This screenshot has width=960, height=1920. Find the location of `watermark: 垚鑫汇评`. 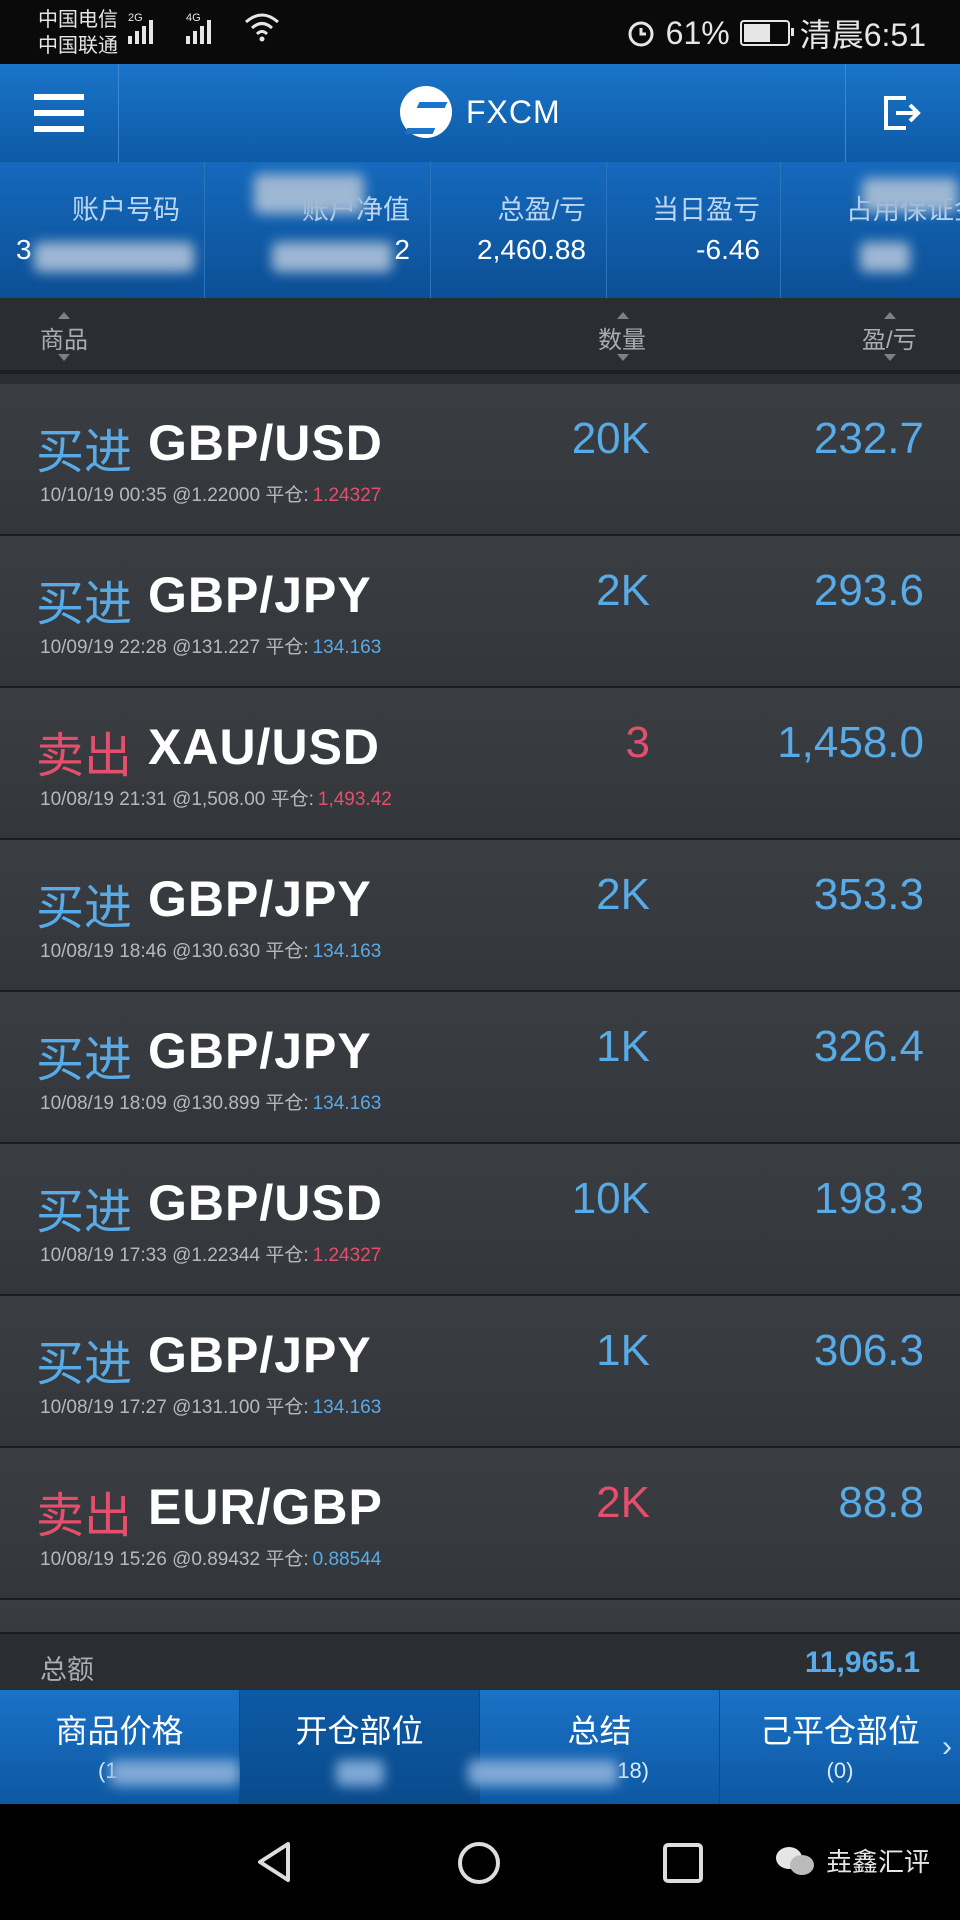

watermark: 垚鑫汇评 is located at coordinates (852, 1860).